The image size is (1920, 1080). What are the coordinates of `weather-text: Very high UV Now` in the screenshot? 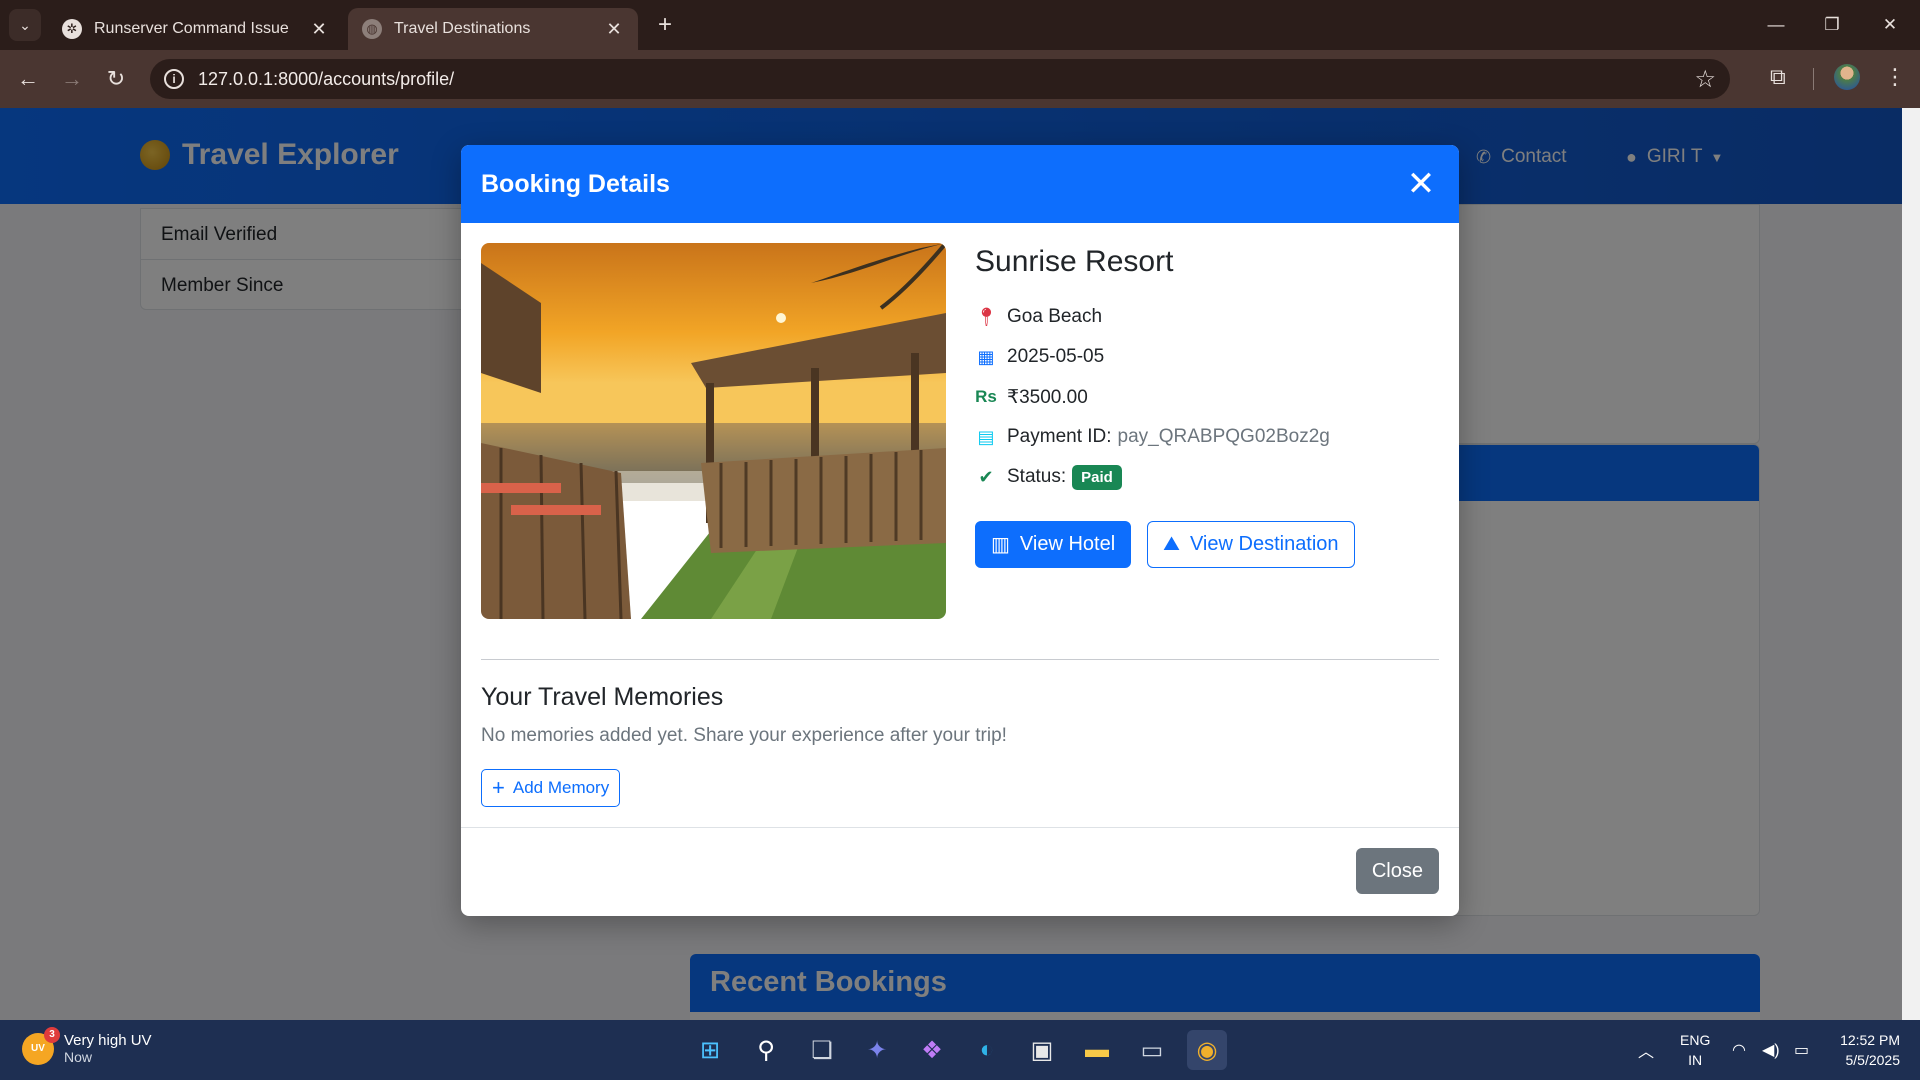 It's located at (108, 1048).